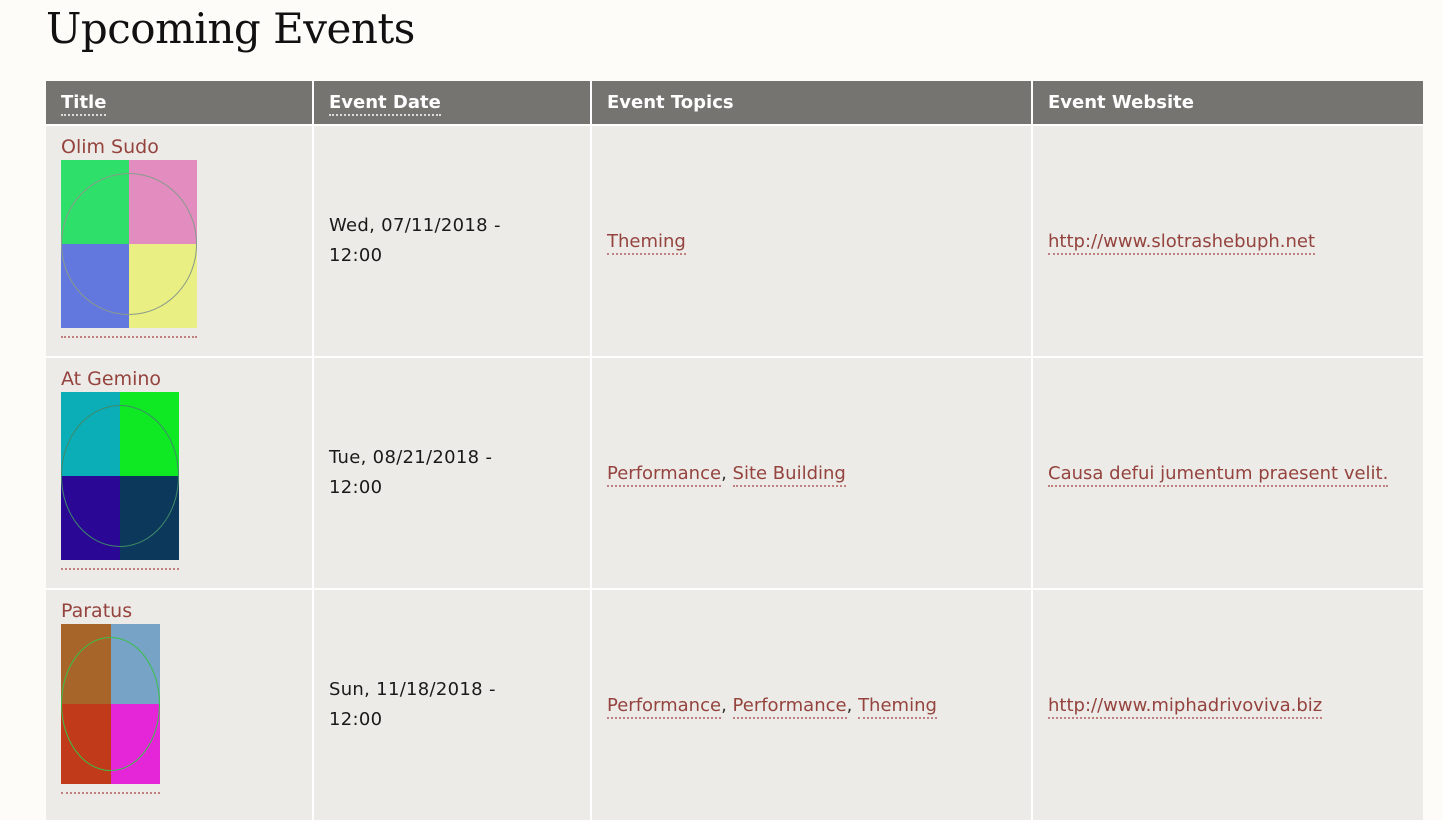 This screenshot has height=820, width=1443. I want to click on event-title: At Gemino, so click(111, 379).